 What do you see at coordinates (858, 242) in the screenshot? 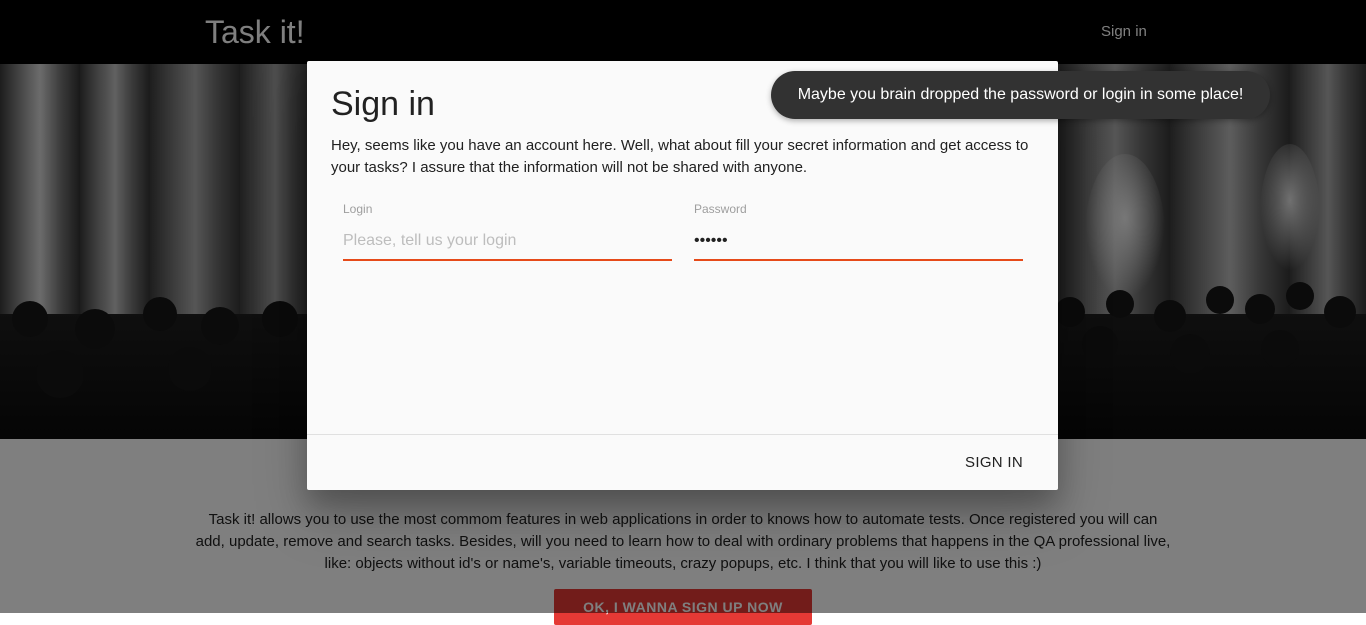
I see `password-input` at bounding box center [858, 242].